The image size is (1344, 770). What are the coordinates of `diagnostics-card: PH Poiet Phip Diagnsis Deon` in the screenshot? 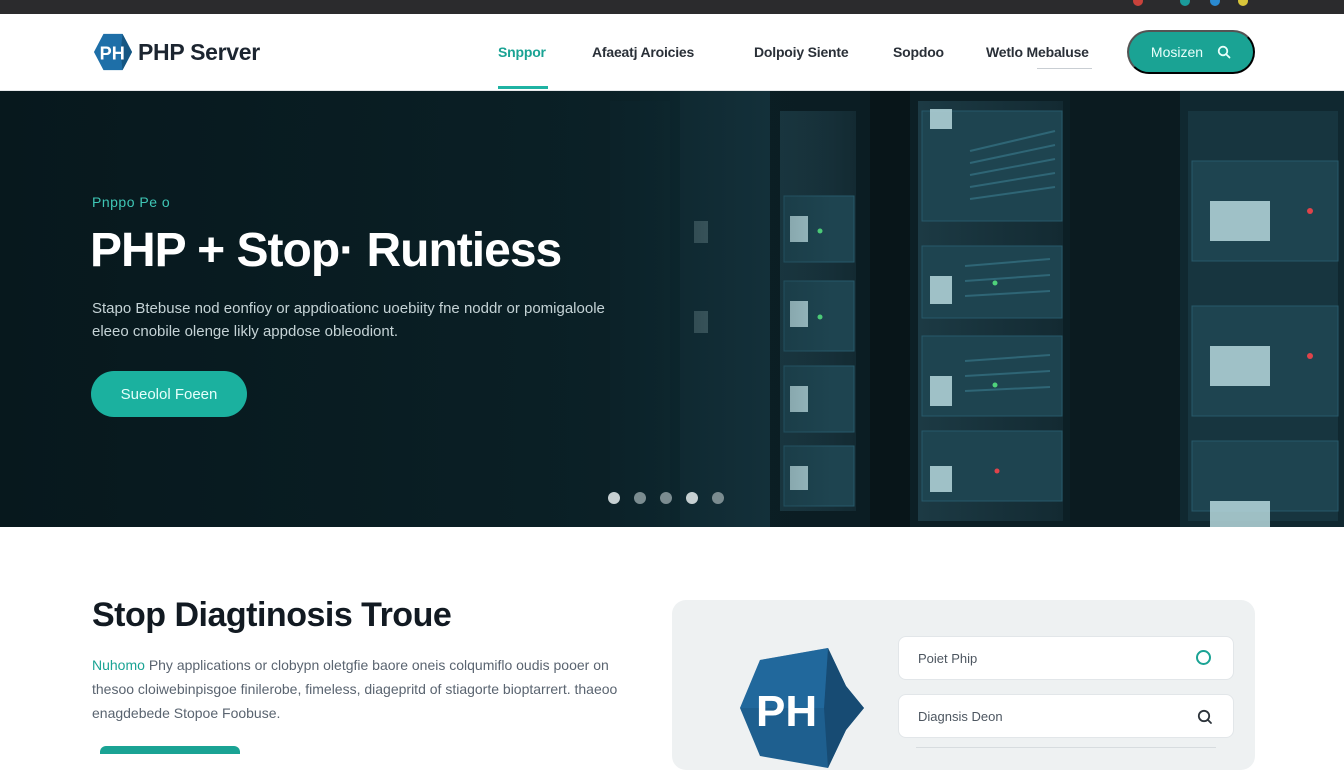 It's located at (963, 685).